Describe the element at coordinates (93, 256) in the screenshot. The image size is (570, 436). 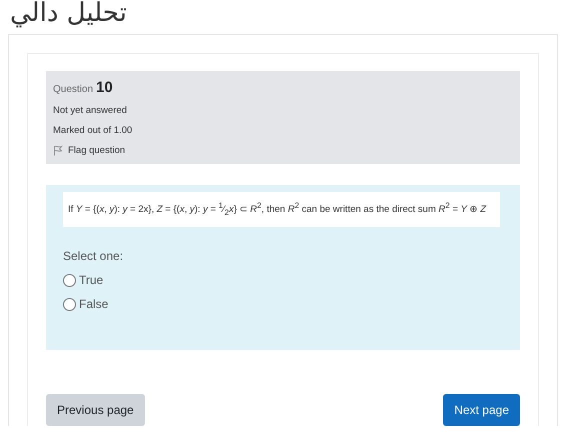
I see `select-prompt: Select one:` at that location.